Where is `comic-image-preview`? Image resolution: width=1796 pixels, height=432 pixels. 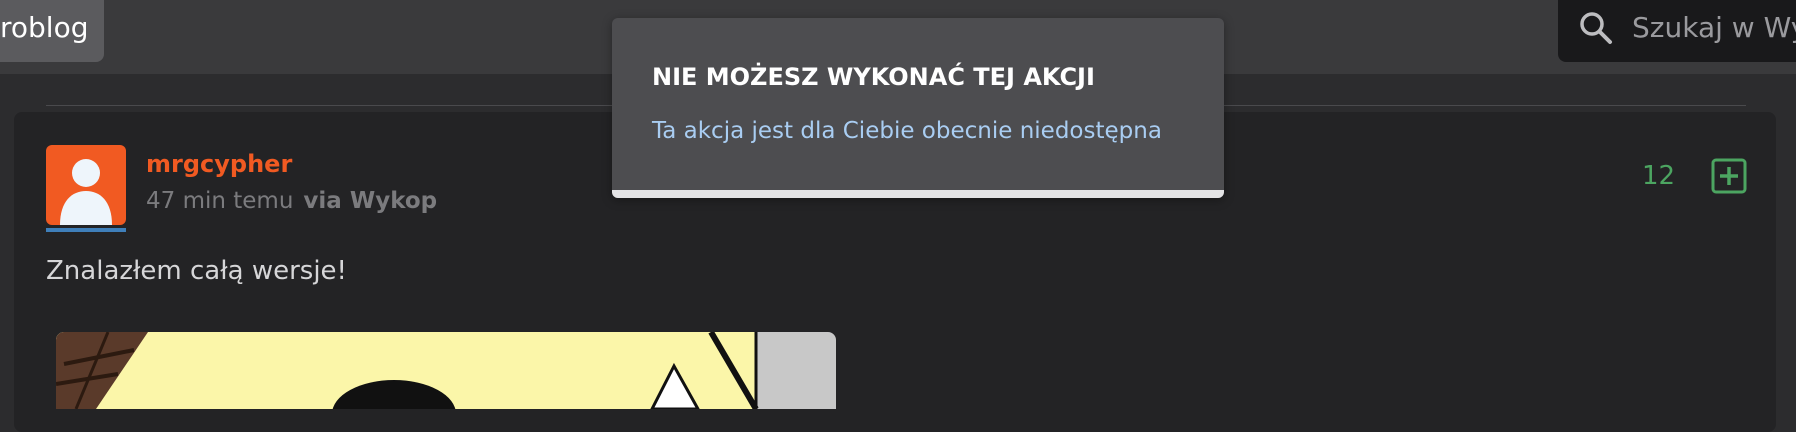
comic-image-preview is located at coordinates (446, 370).